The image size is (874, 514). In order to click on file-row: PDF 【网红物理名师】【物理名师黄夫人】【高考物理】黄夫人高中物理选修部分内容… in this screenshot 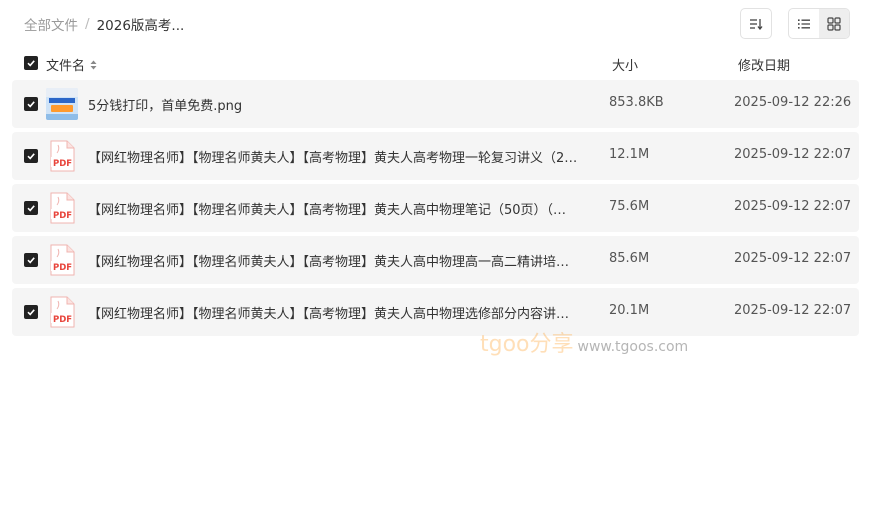, I will do `click(435, 312)`.